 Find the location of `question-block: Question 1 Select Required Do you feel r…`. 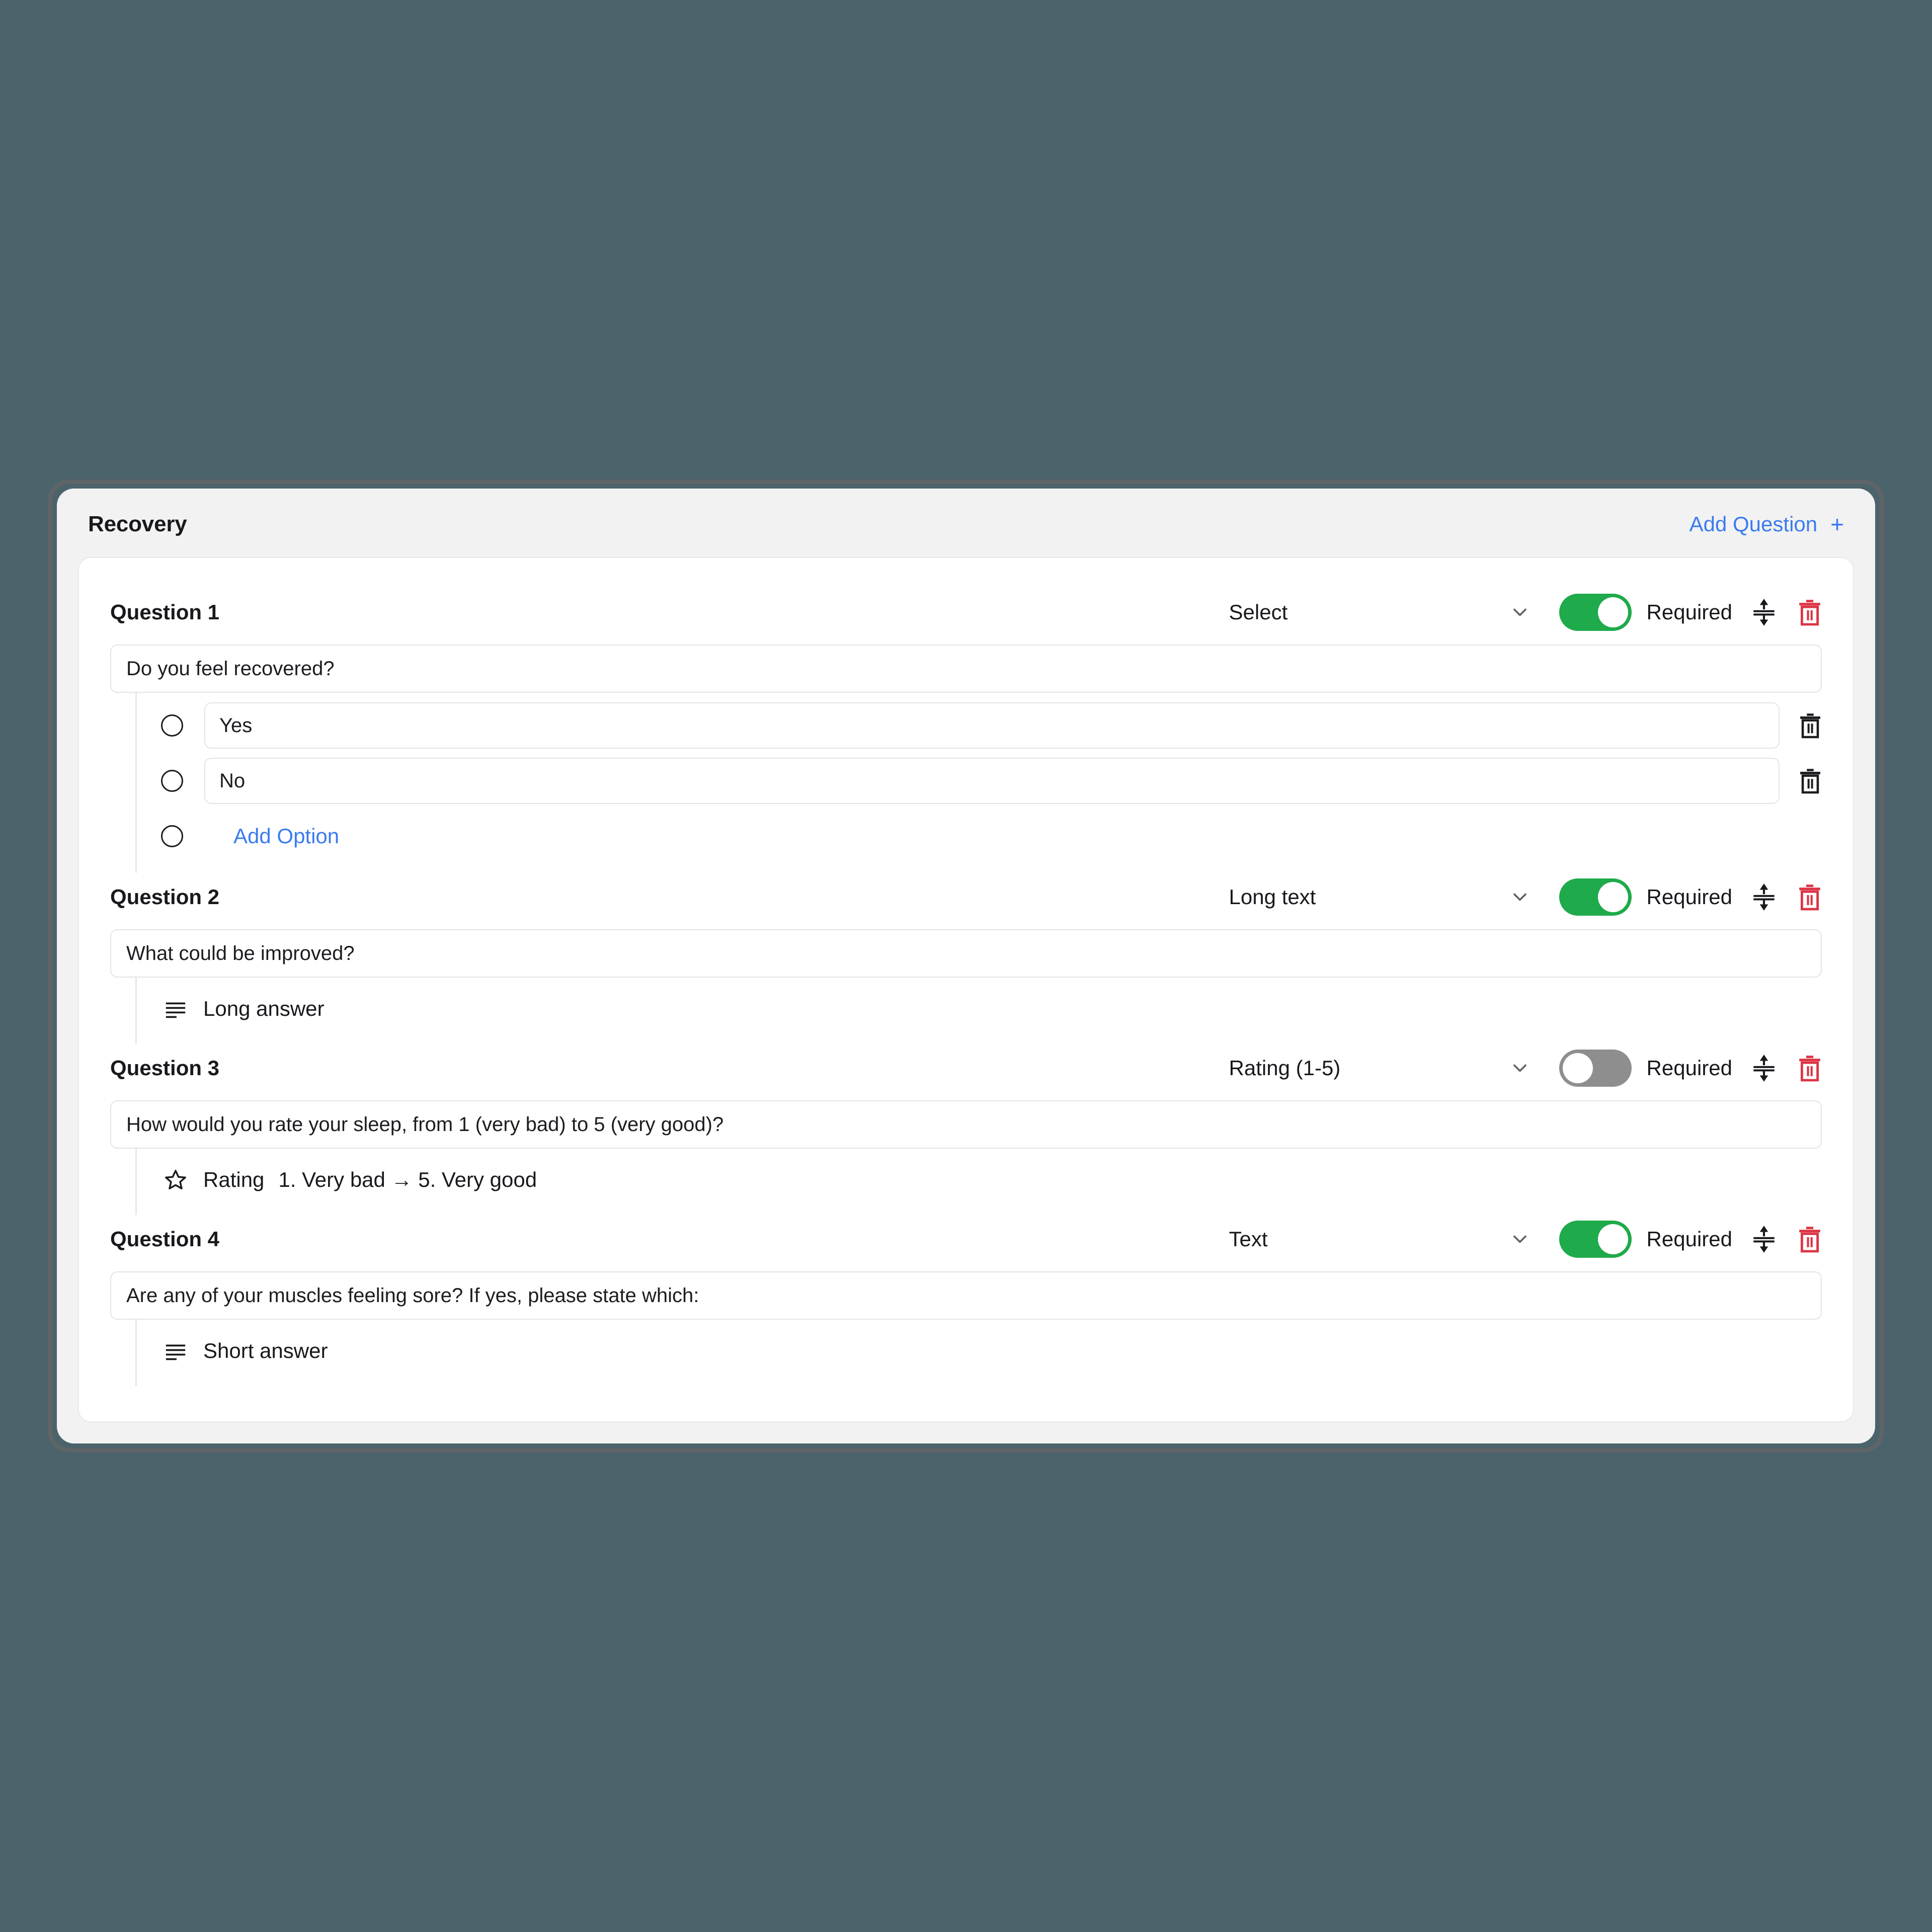

question-block: Question 1 Select Required Do you feel r… is located at coordinates (966, 731).